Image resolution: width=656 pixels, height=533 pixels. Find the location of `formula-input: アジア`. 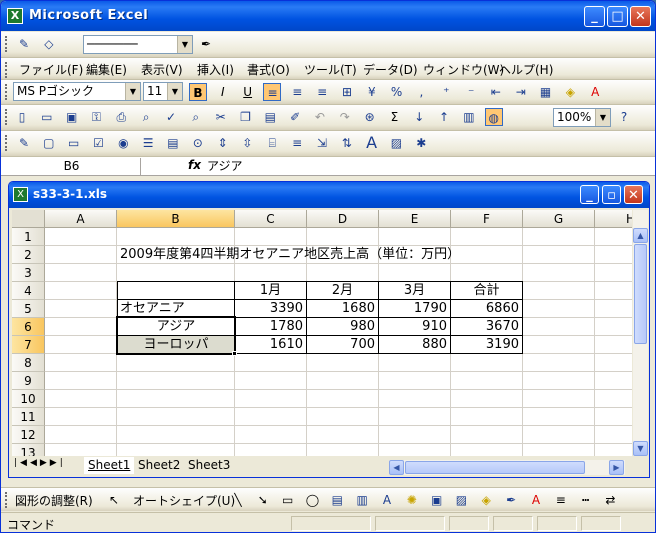

formula-input: アジア is located at coordinates (225, 166).